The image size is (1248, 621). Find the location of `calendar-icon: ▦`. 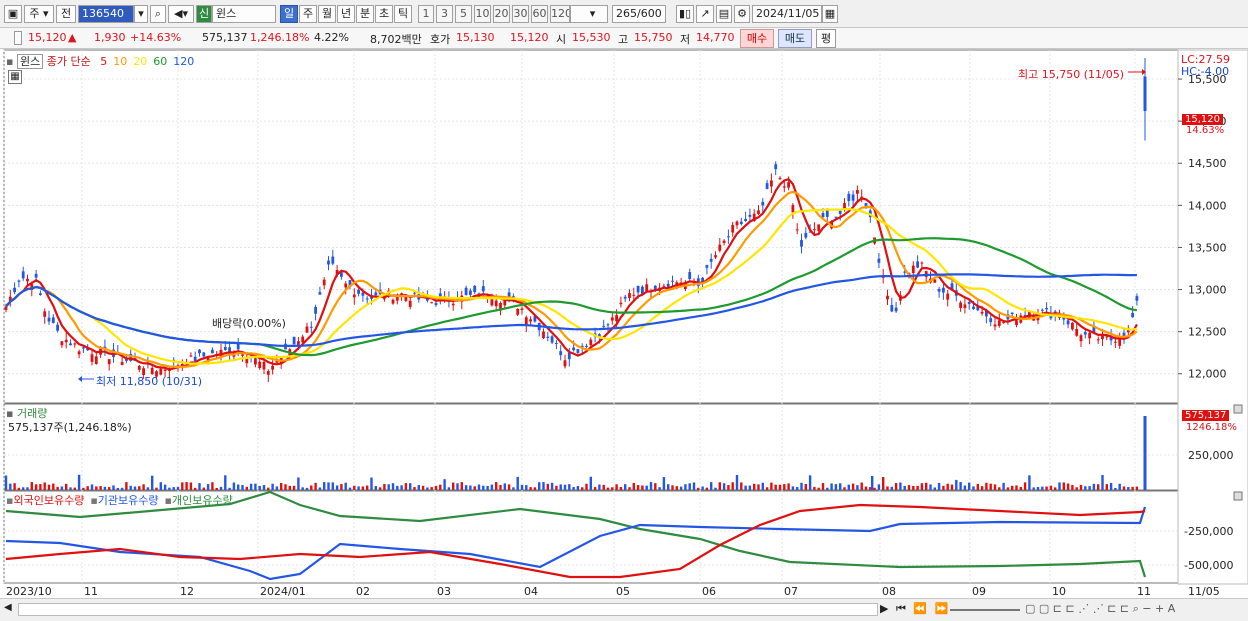

calendar-icon: ▦ is located at coordinates (830, 14).